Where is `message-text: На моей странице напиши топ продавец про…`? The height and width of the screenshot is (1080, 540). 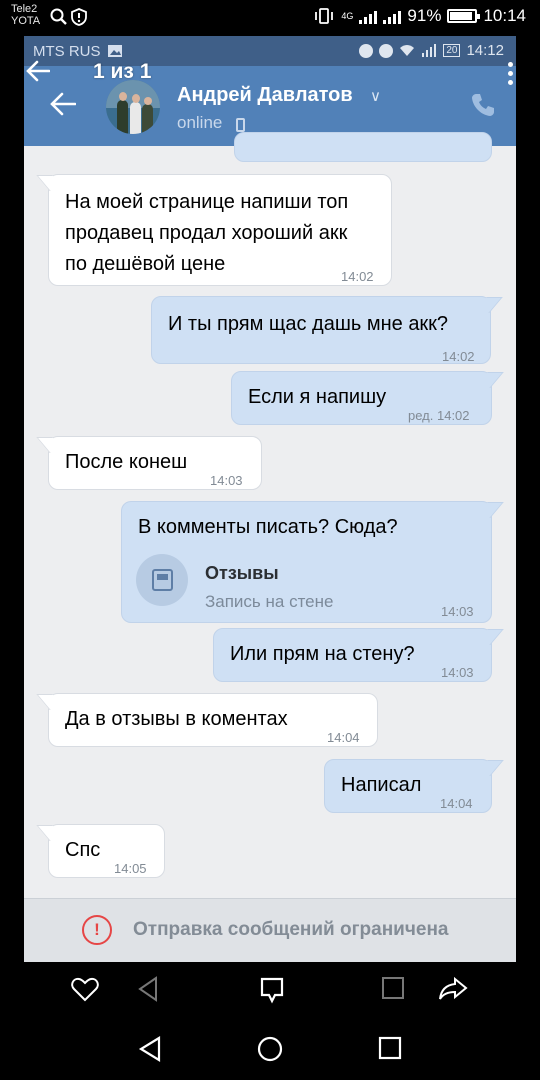 message-text: На моей странице напиши топ продавец про… is located at coordinates (207, 233).